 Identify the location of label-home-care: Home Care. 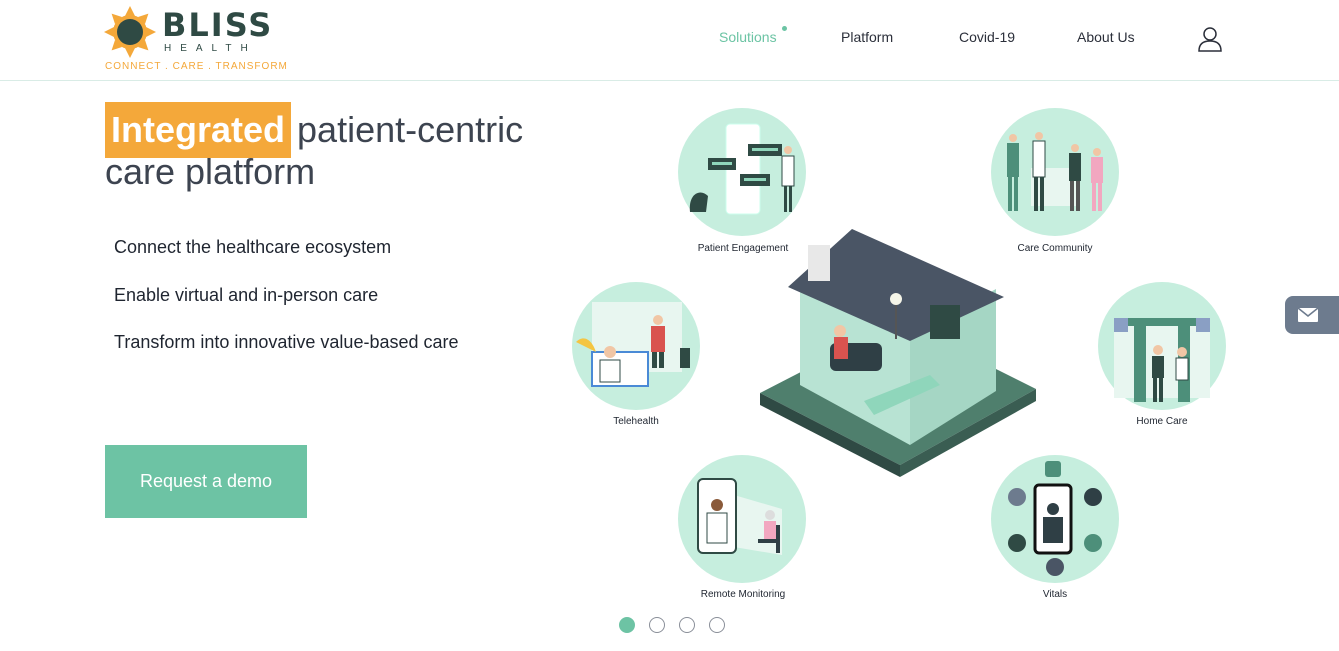
(1162, 421).